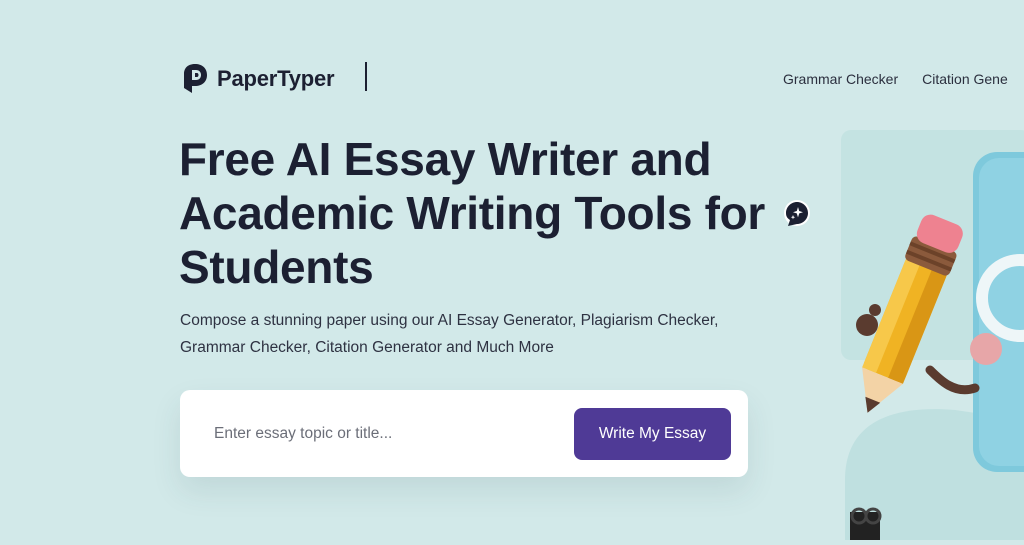  Describe the element at coordinates (366, 76) in the screenshot. I see `header-divider` at that location.